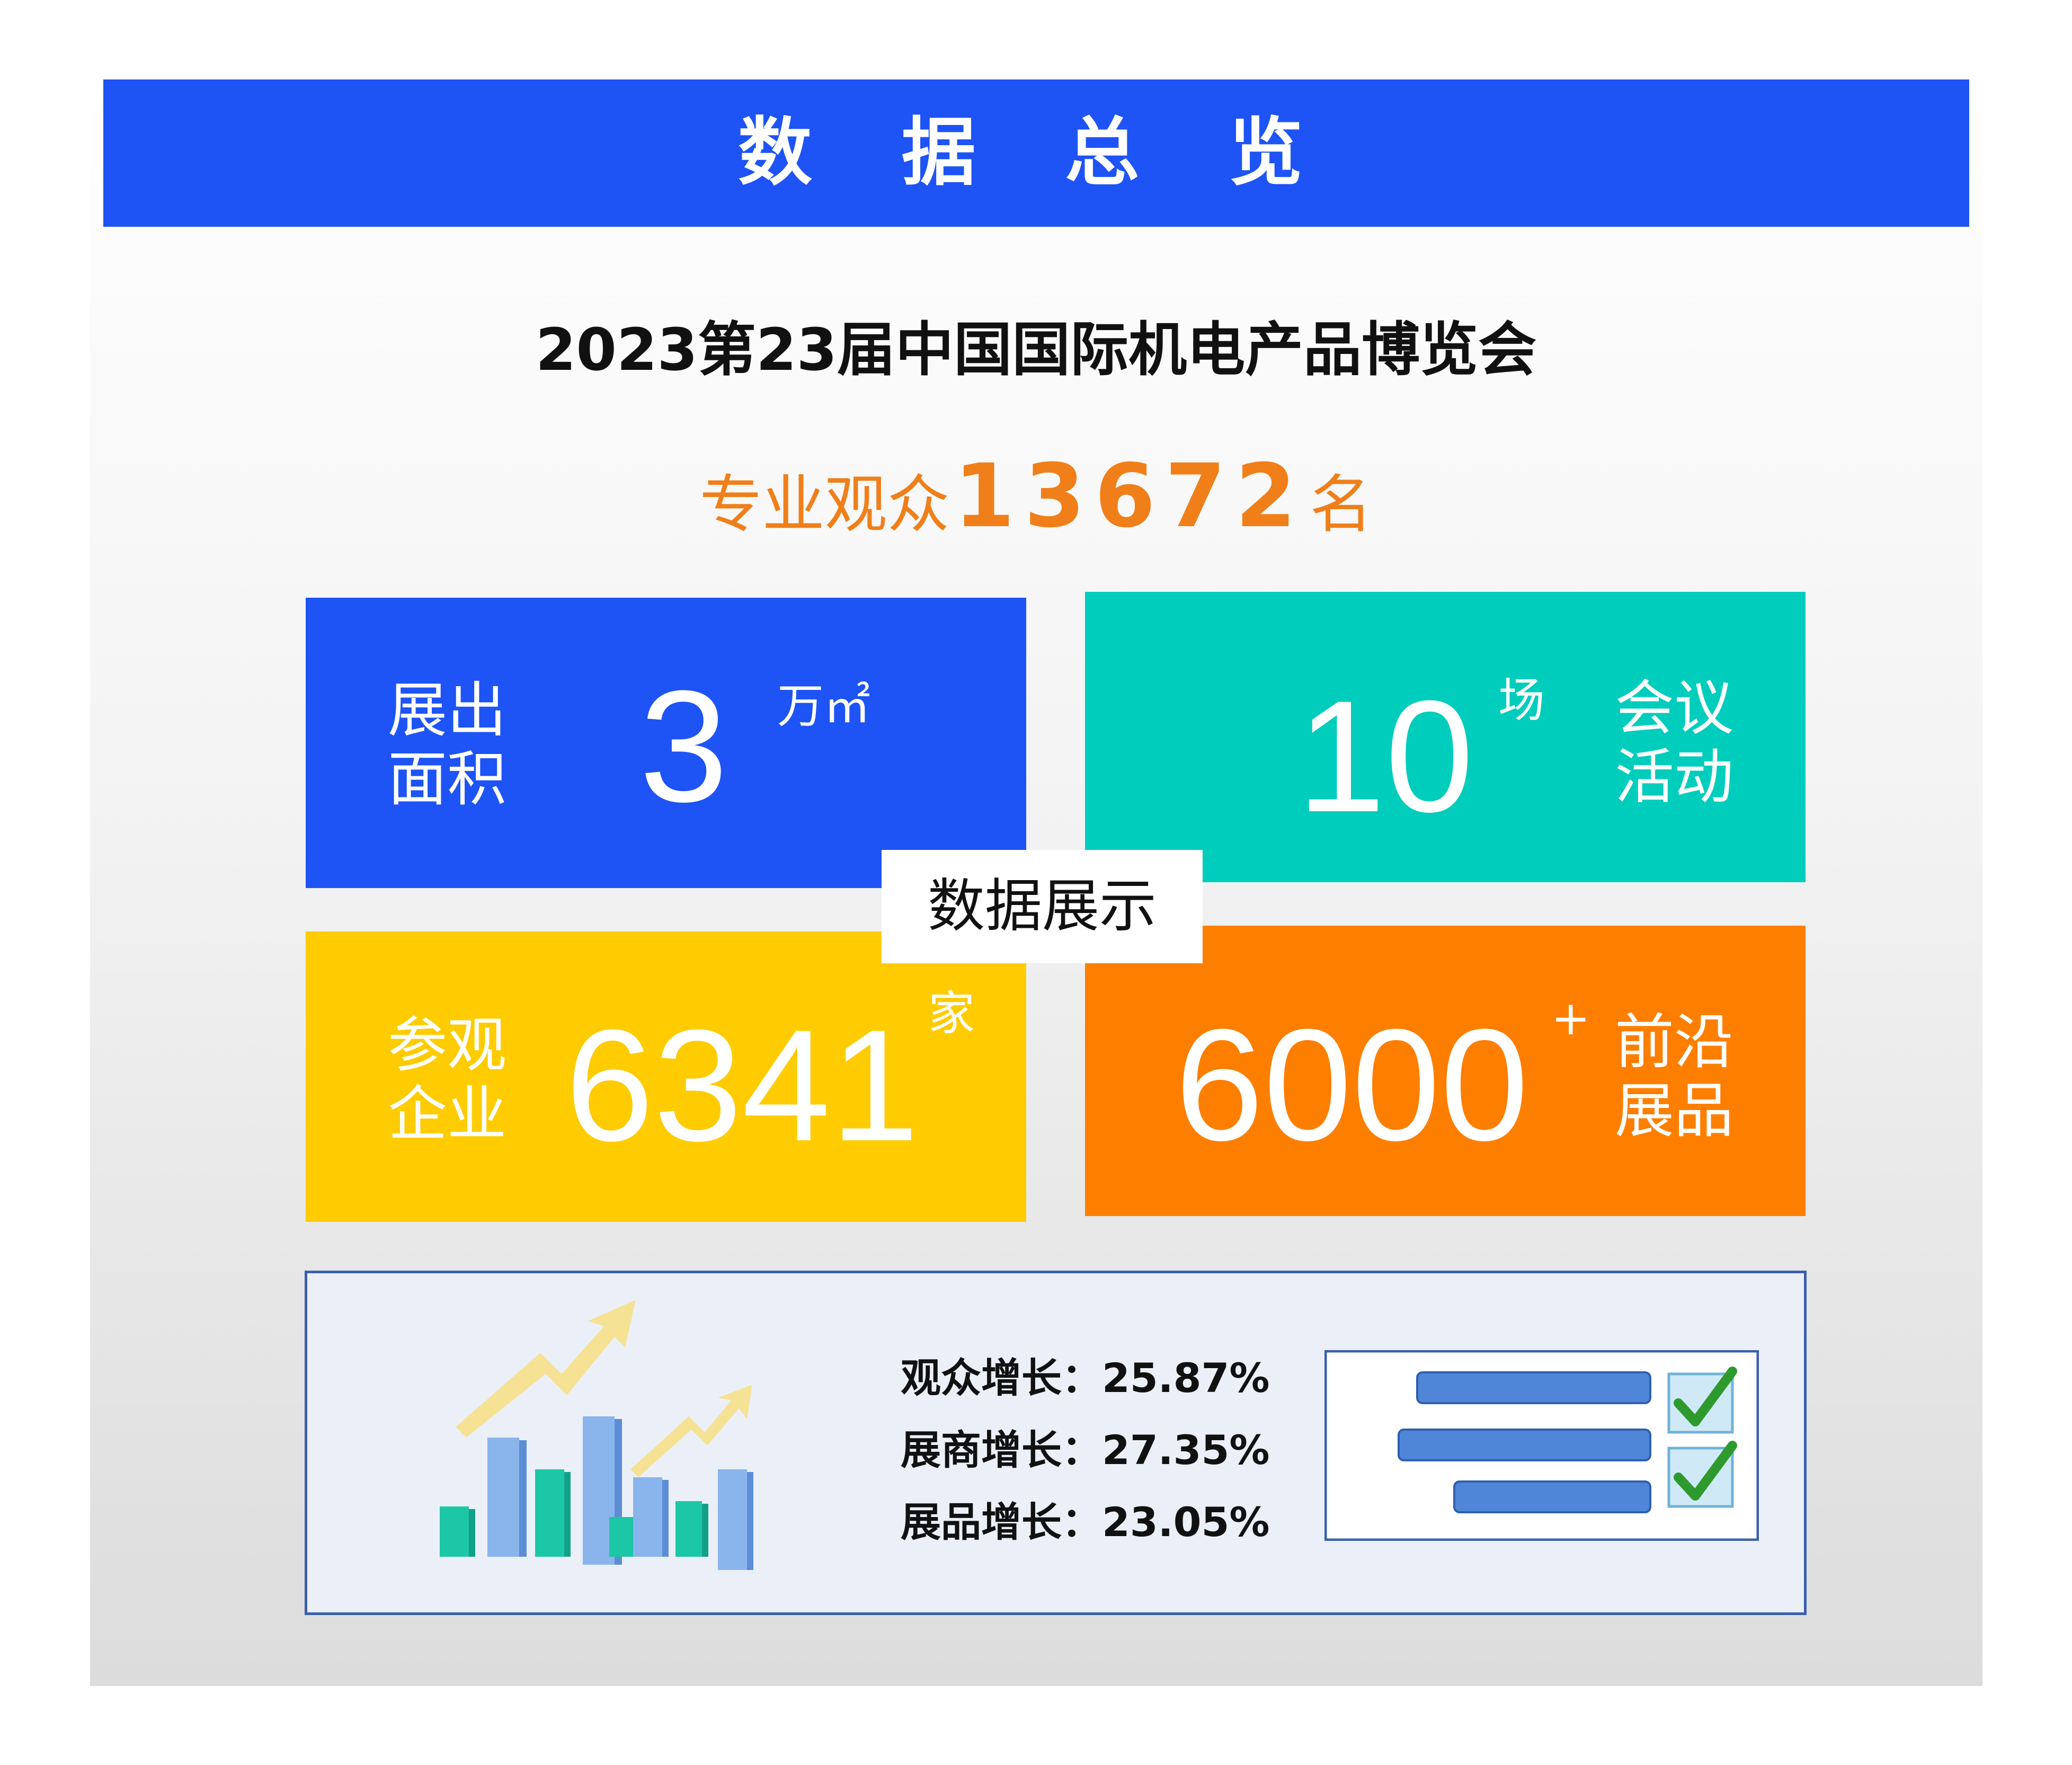 This screenshot has height=1765, width=2072. I want to click on tile-frontier-exhibits: 6000 + 前沿 展品, so click(1445, 1071).